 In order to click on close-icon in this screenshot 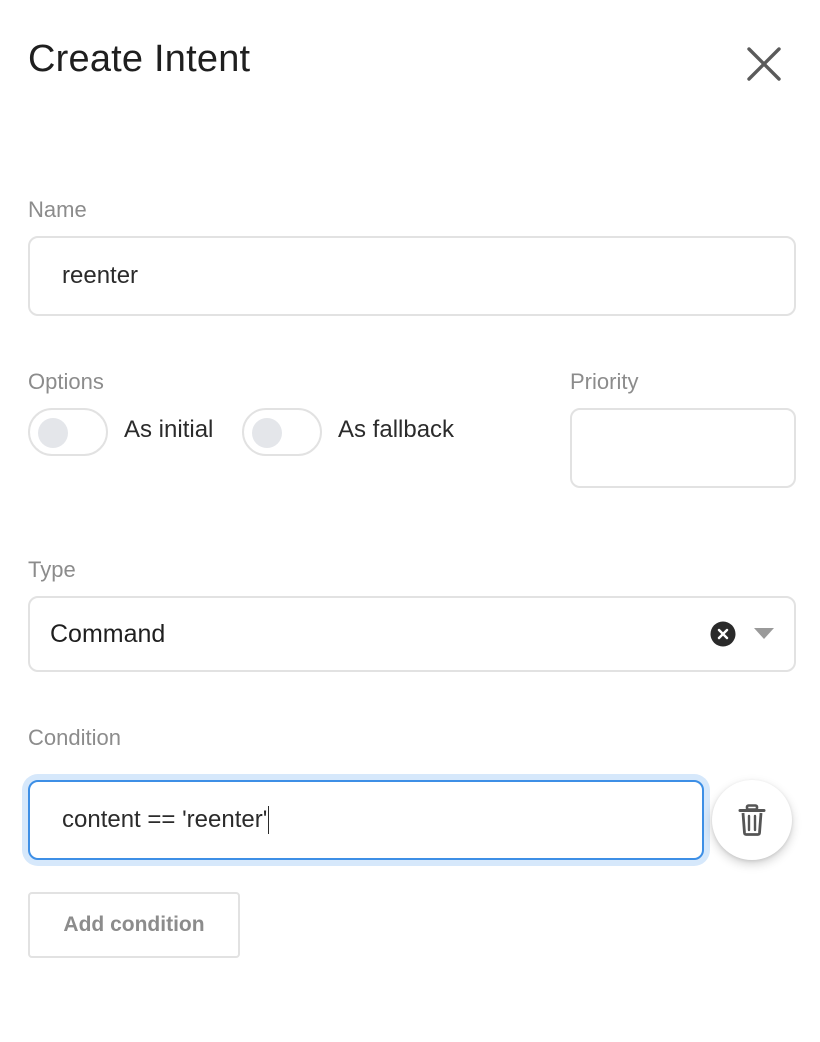, I will do `click(764, 64)`.